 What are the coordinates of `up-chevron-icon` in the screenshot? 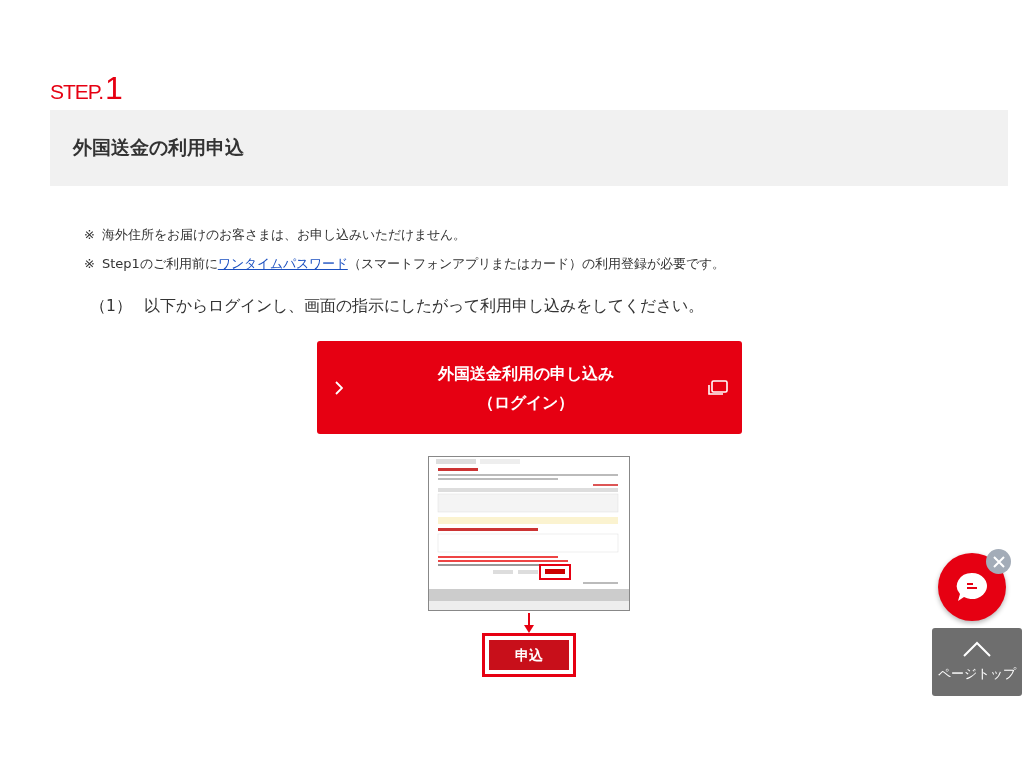 It's located at (977, 649).